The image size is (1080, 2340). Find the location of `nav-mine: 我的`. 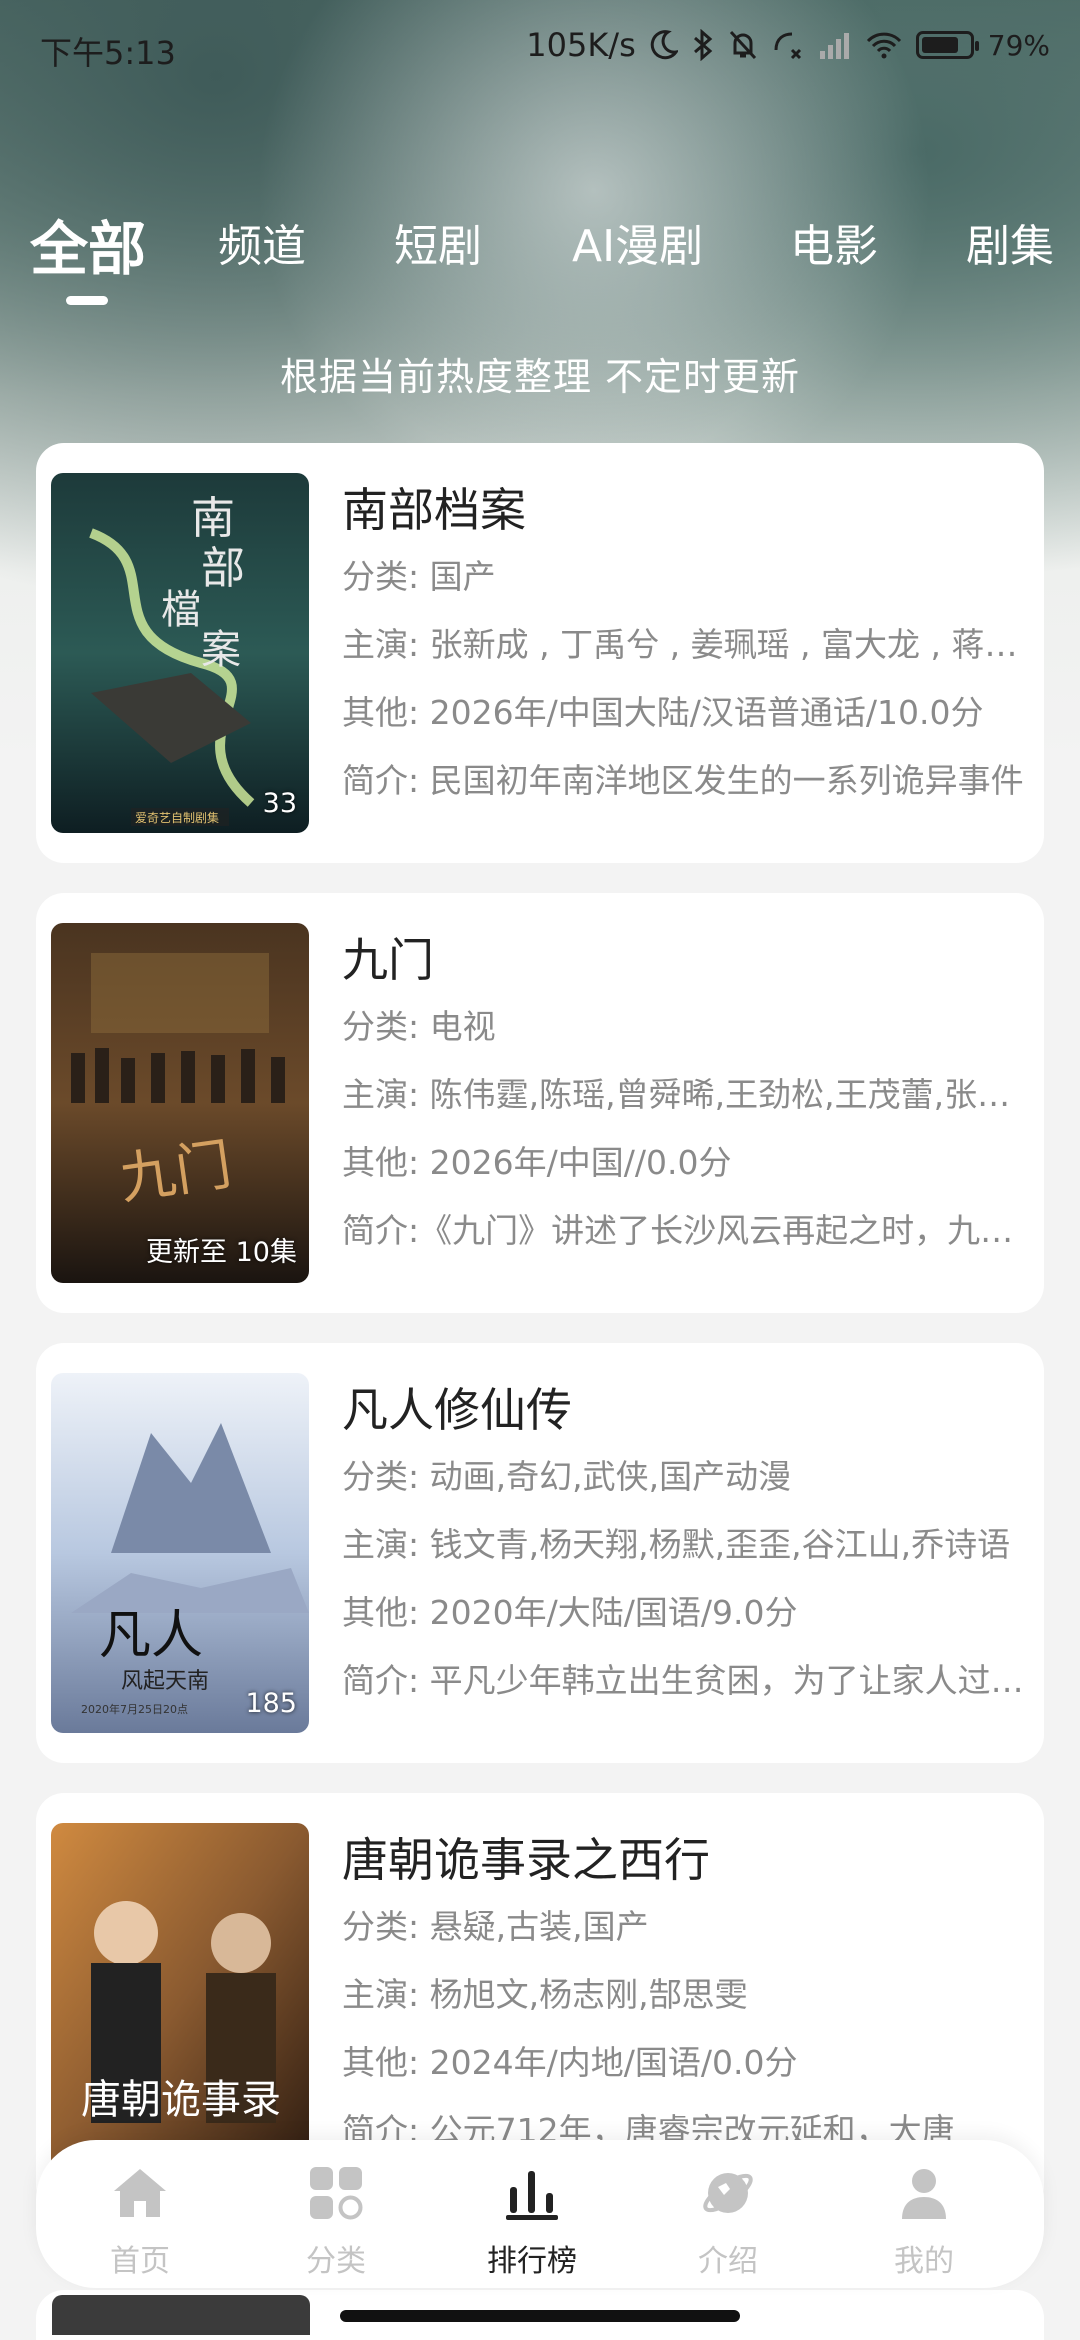

nav-mine: 我的 is located at coordinates (924, 2219).